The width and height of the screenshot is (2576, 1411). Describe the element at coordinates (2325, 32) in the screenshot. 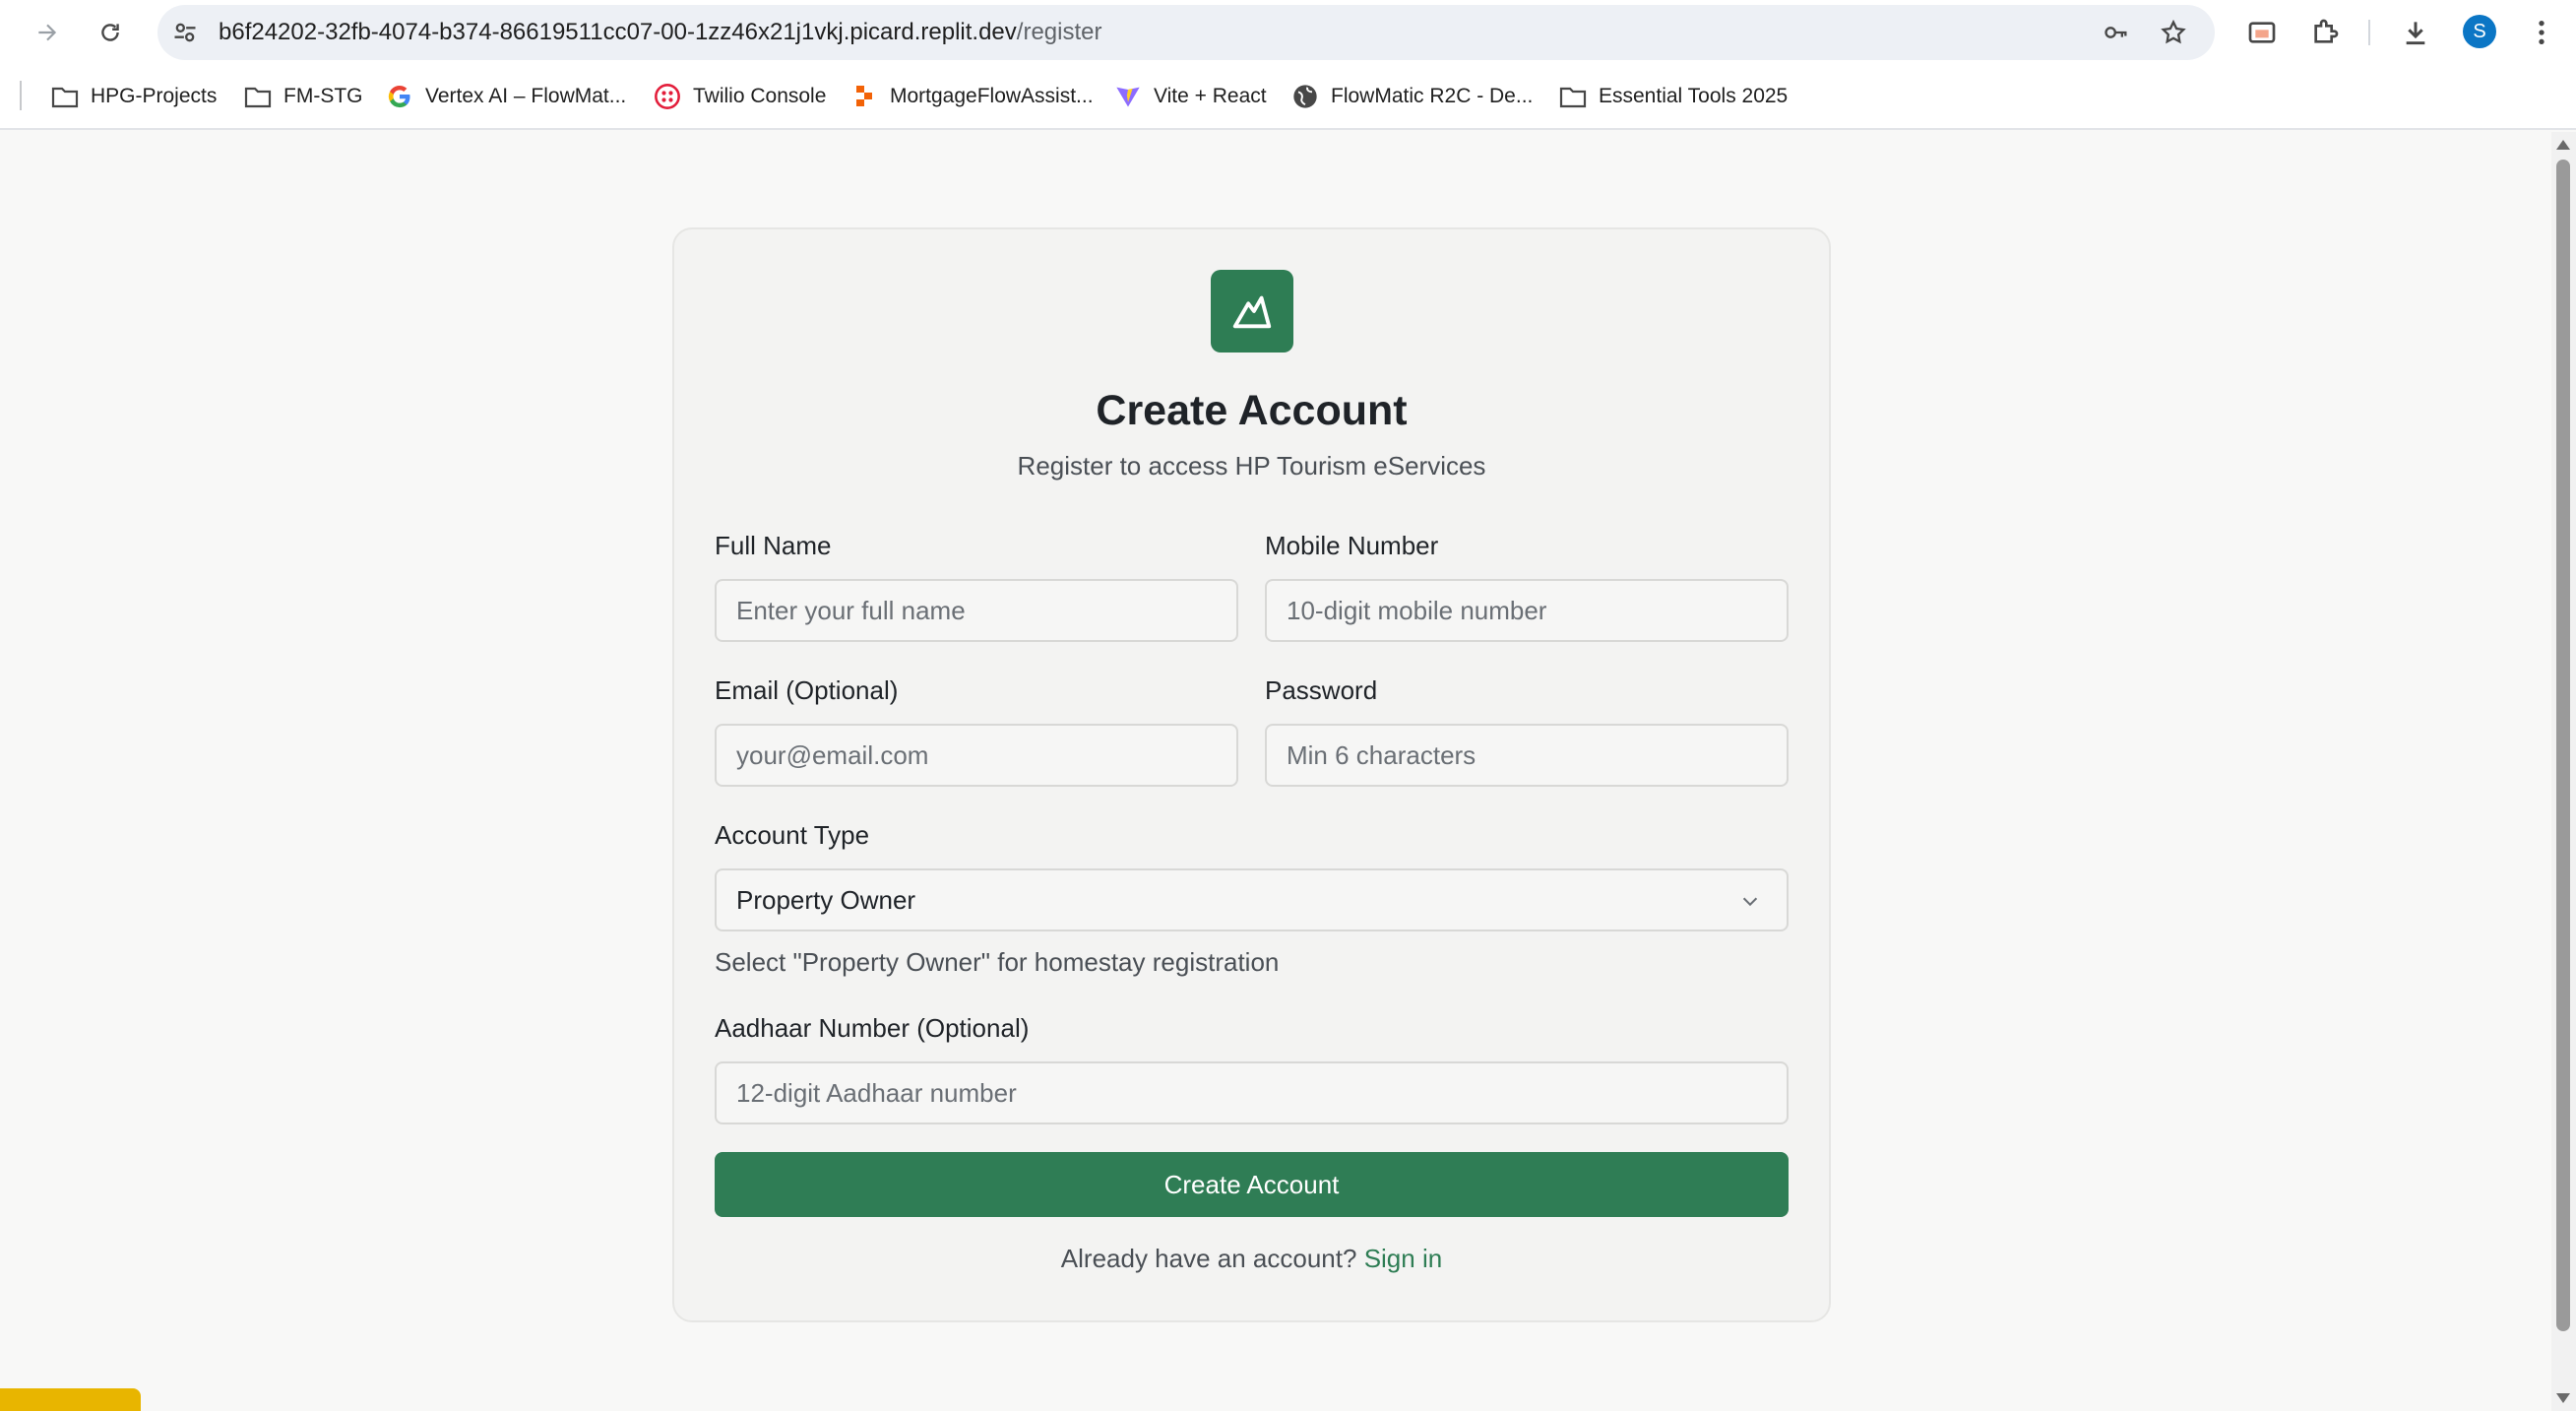

I see `extensions-icon` at that location.